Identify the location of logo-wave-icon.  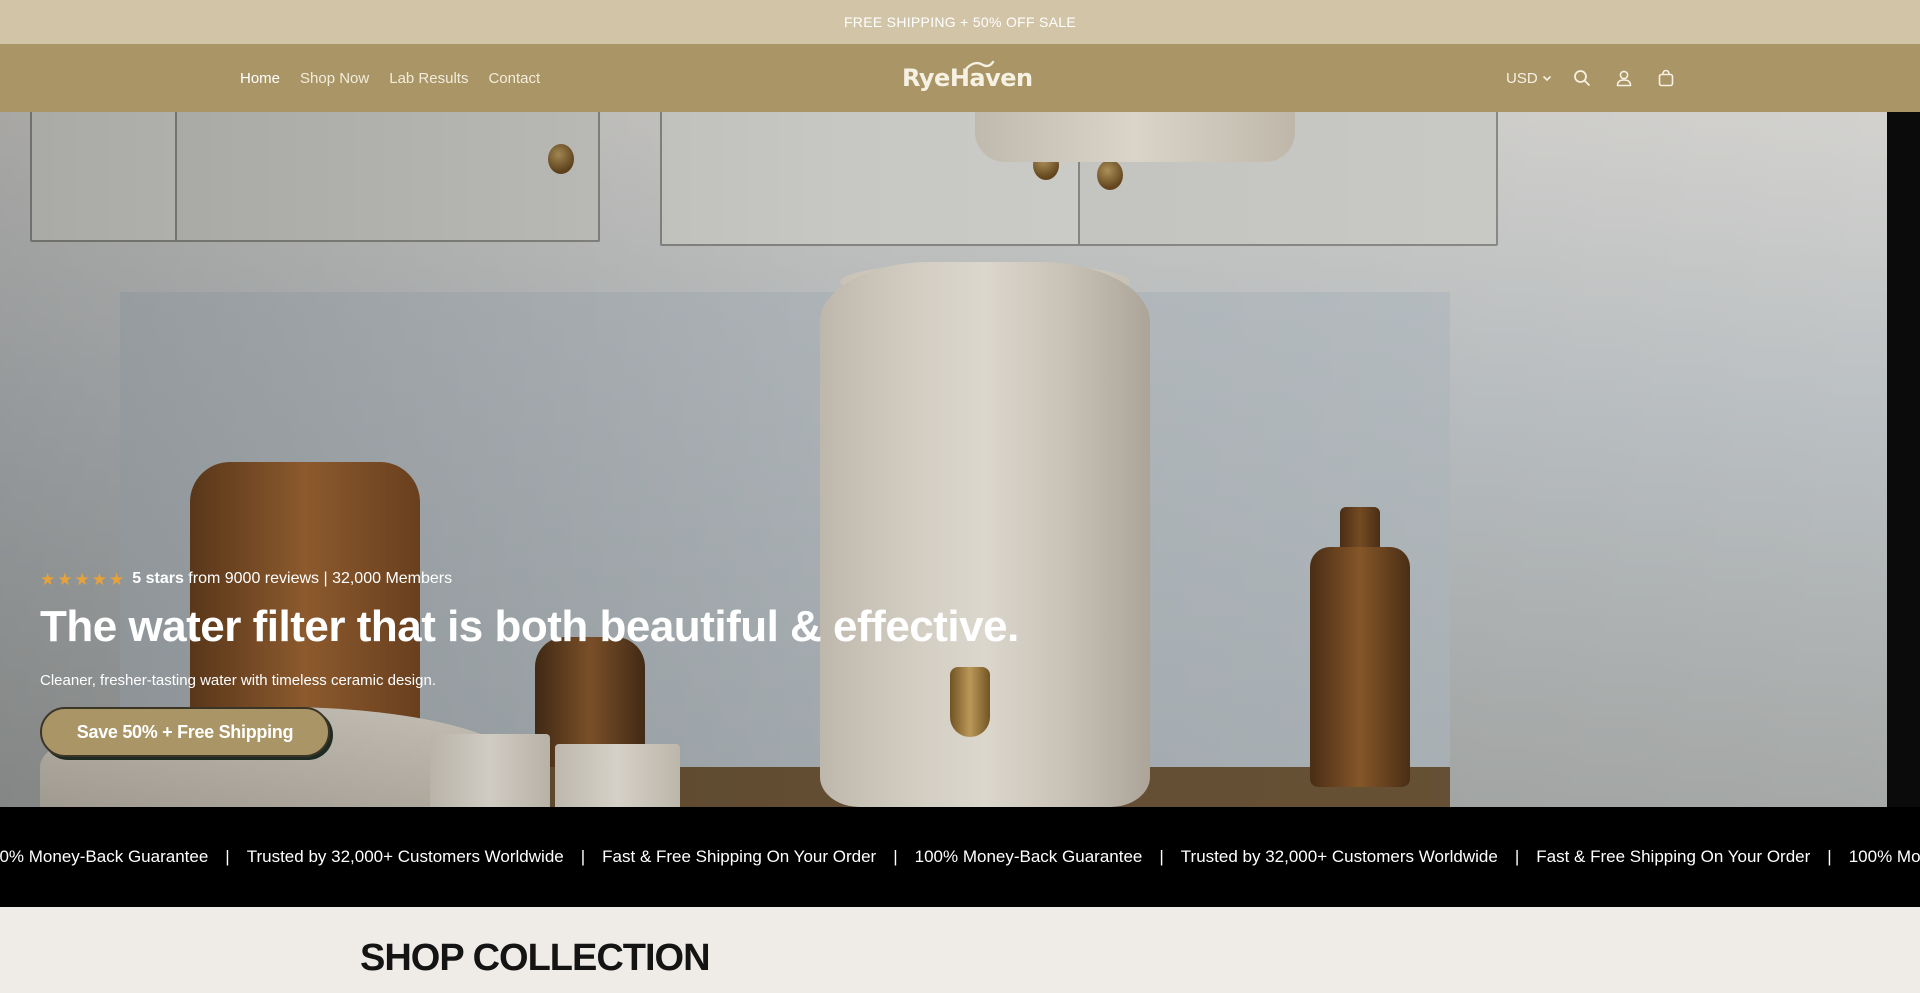
(980, 65).